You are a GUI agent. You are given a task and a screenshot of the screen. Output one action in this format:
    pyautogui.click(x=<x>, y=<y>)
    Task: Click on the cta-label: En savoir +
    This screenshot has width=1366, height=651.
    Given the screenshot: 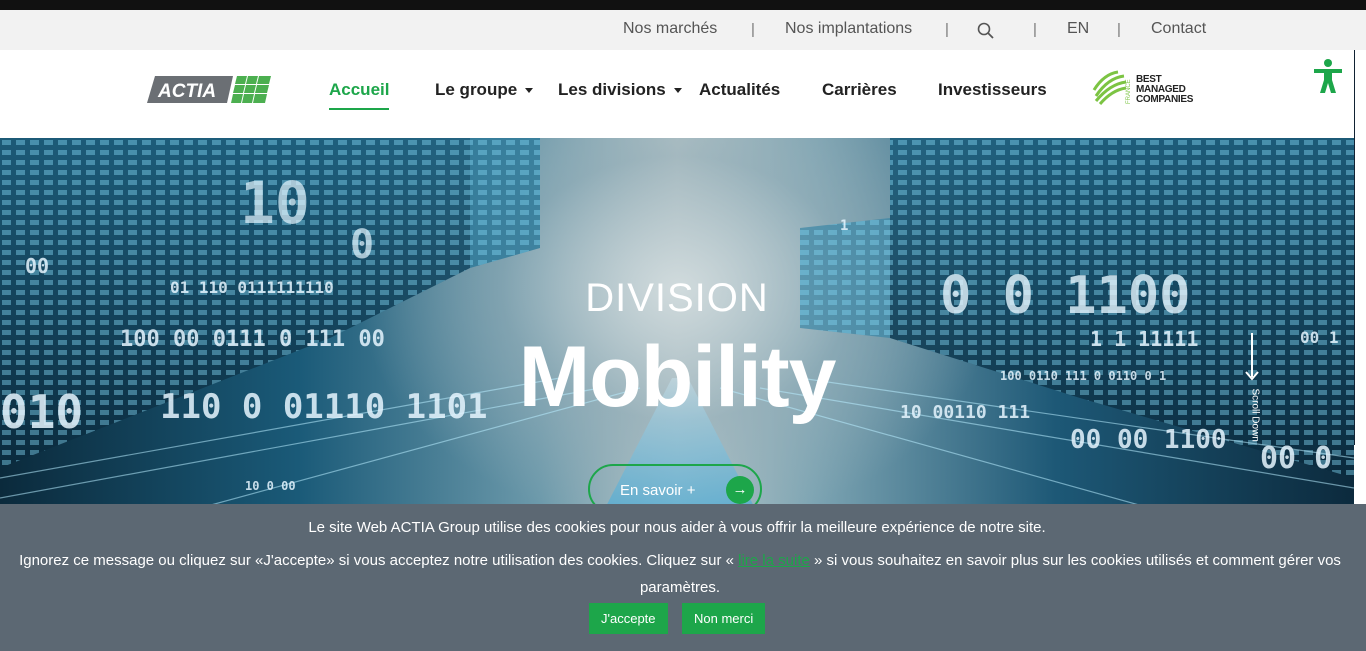 What is the action you would take?
    pyautogui.click(x=658, y=490)
    